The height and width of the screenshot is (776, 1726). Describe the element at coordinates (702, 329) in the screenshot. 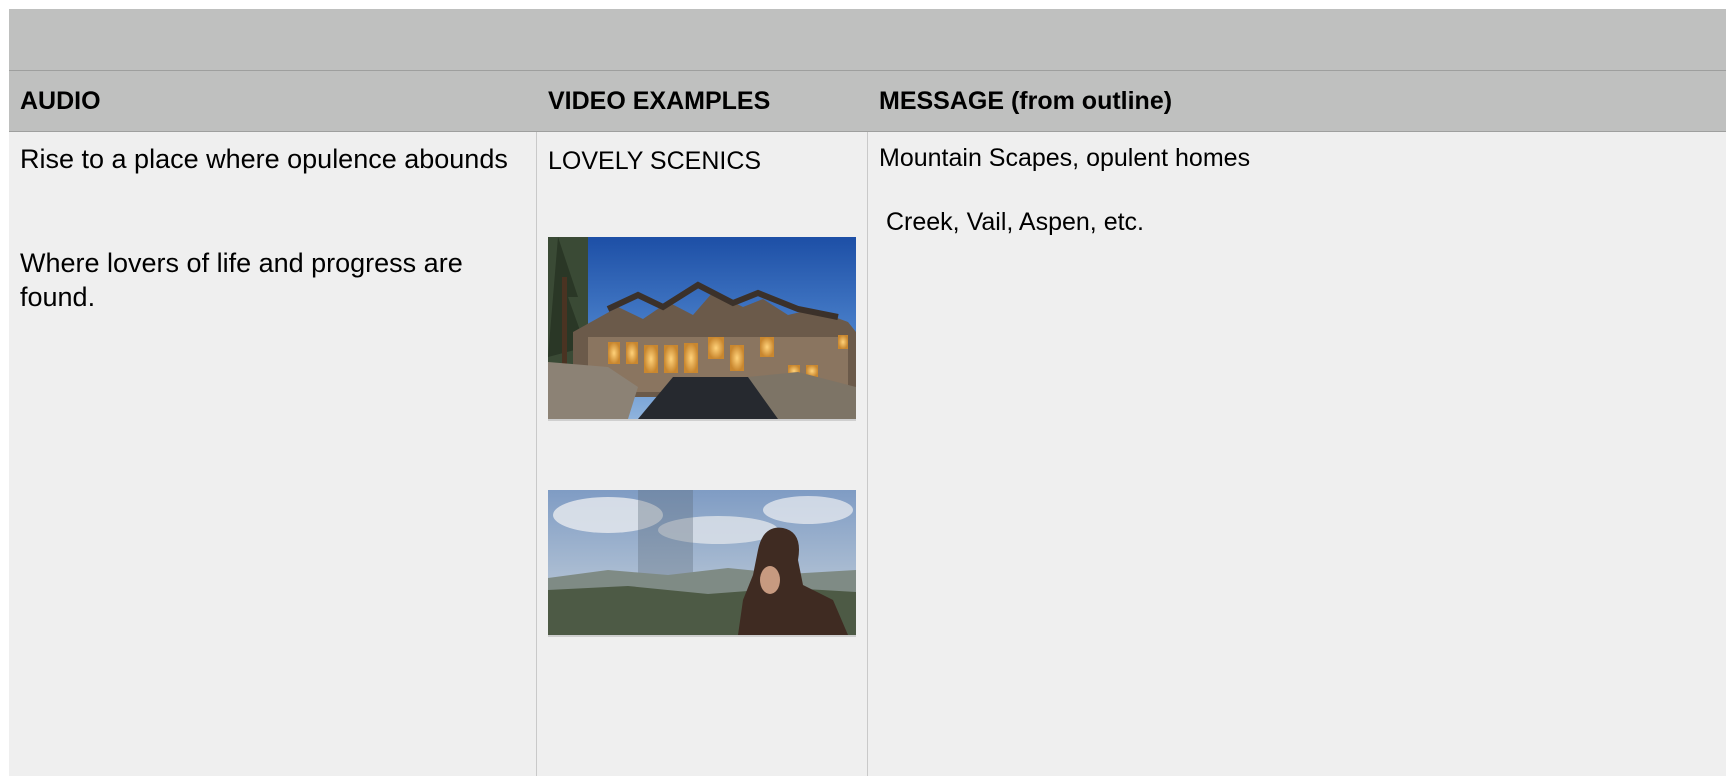

I see `mountain-house-photo` at that location.